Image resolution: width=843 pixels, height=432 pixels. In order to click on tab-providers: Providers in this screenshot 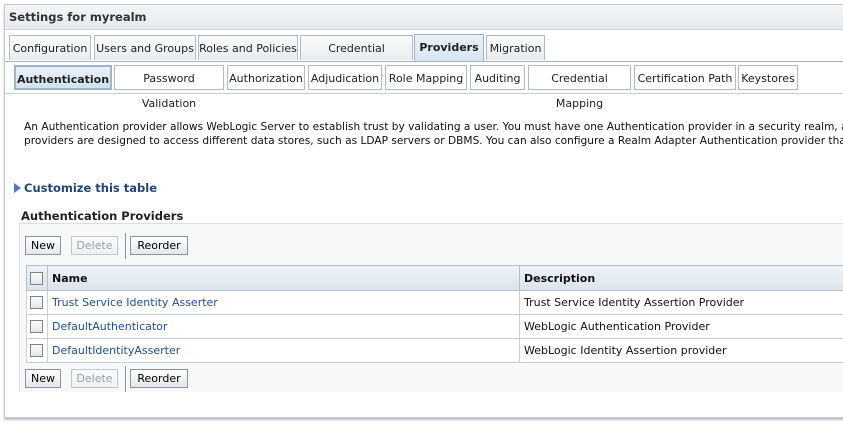, I will do `click(449, 47)`.